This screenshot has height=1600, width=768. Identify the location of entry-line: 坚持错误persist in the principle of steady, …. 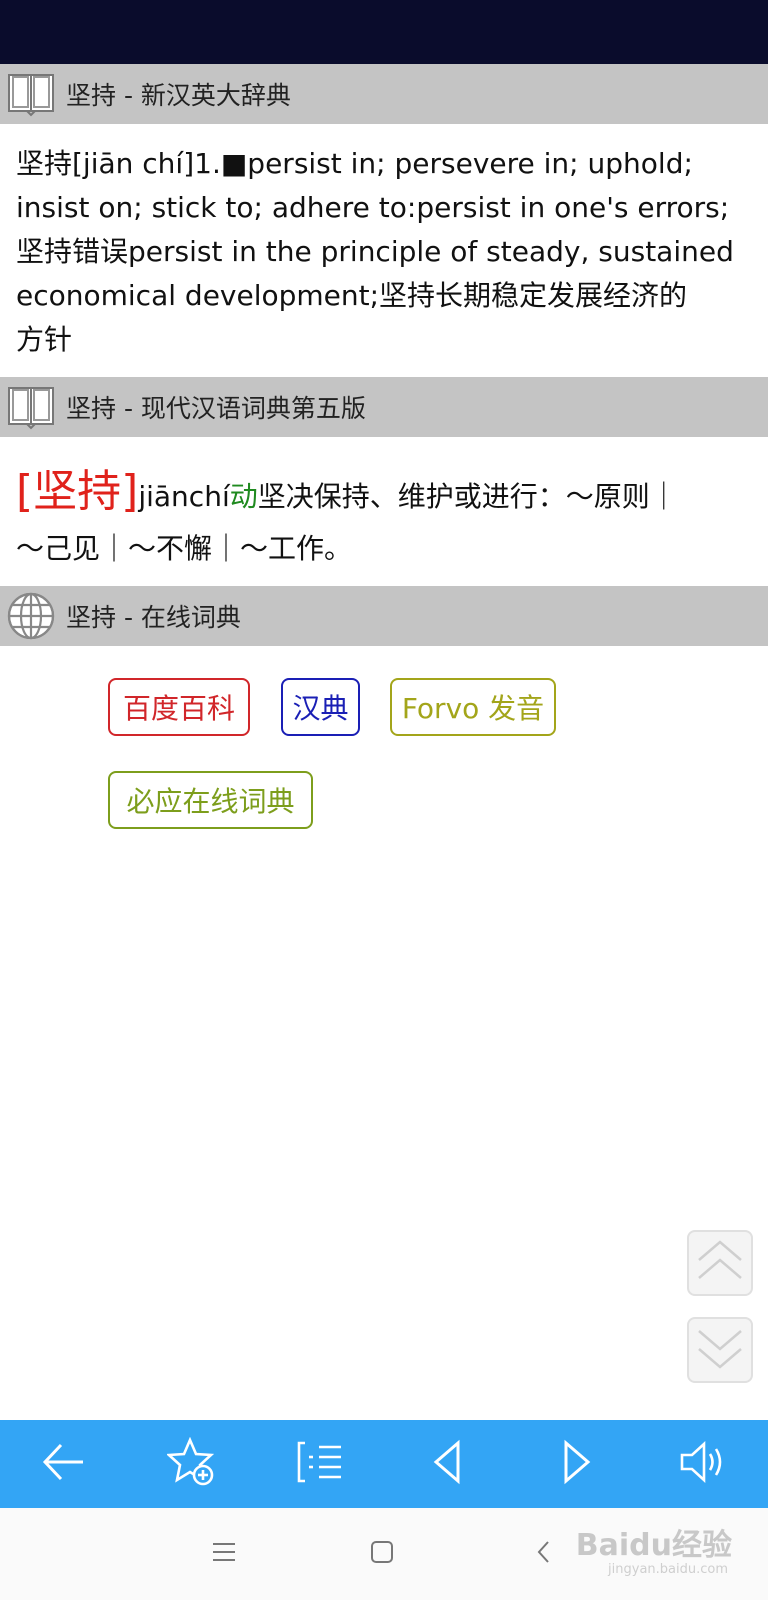
(375, 251).